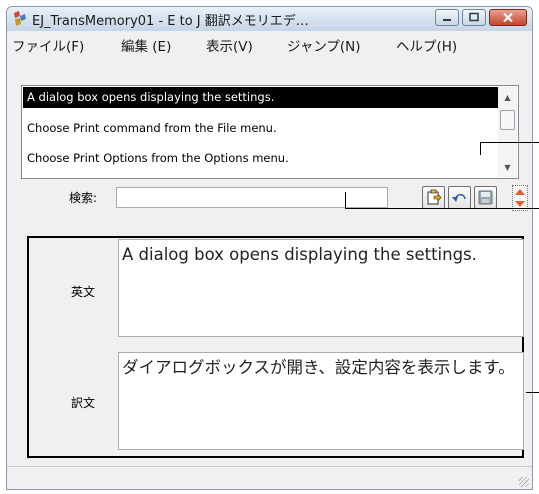 The image size is (539, 494). Describe the element at coordinates (83, 292) in the screenshot. I see `source-label: 英文` at that location.